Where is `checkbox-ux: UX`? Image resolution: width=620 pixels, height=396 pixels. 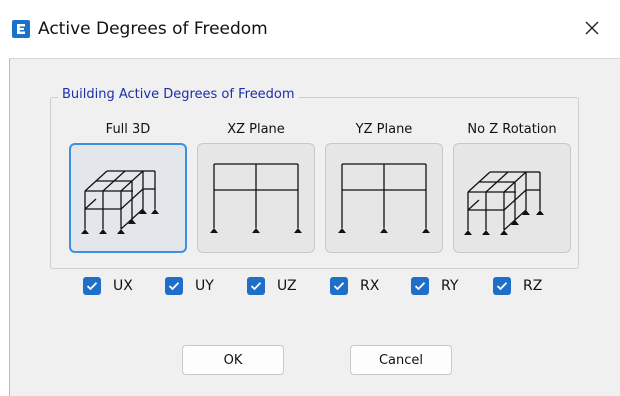
checkbox-ux: UX is located at coordinates (108, 286).